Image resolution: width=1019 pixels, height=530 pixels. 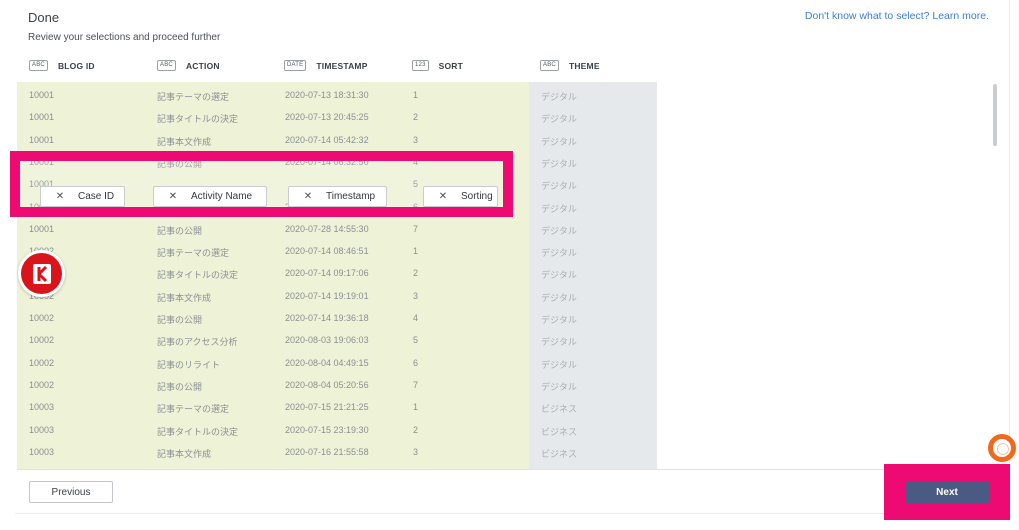 I want to click on table-cell: 2020-07-14 05:42:32, so click(x=327, y=139).